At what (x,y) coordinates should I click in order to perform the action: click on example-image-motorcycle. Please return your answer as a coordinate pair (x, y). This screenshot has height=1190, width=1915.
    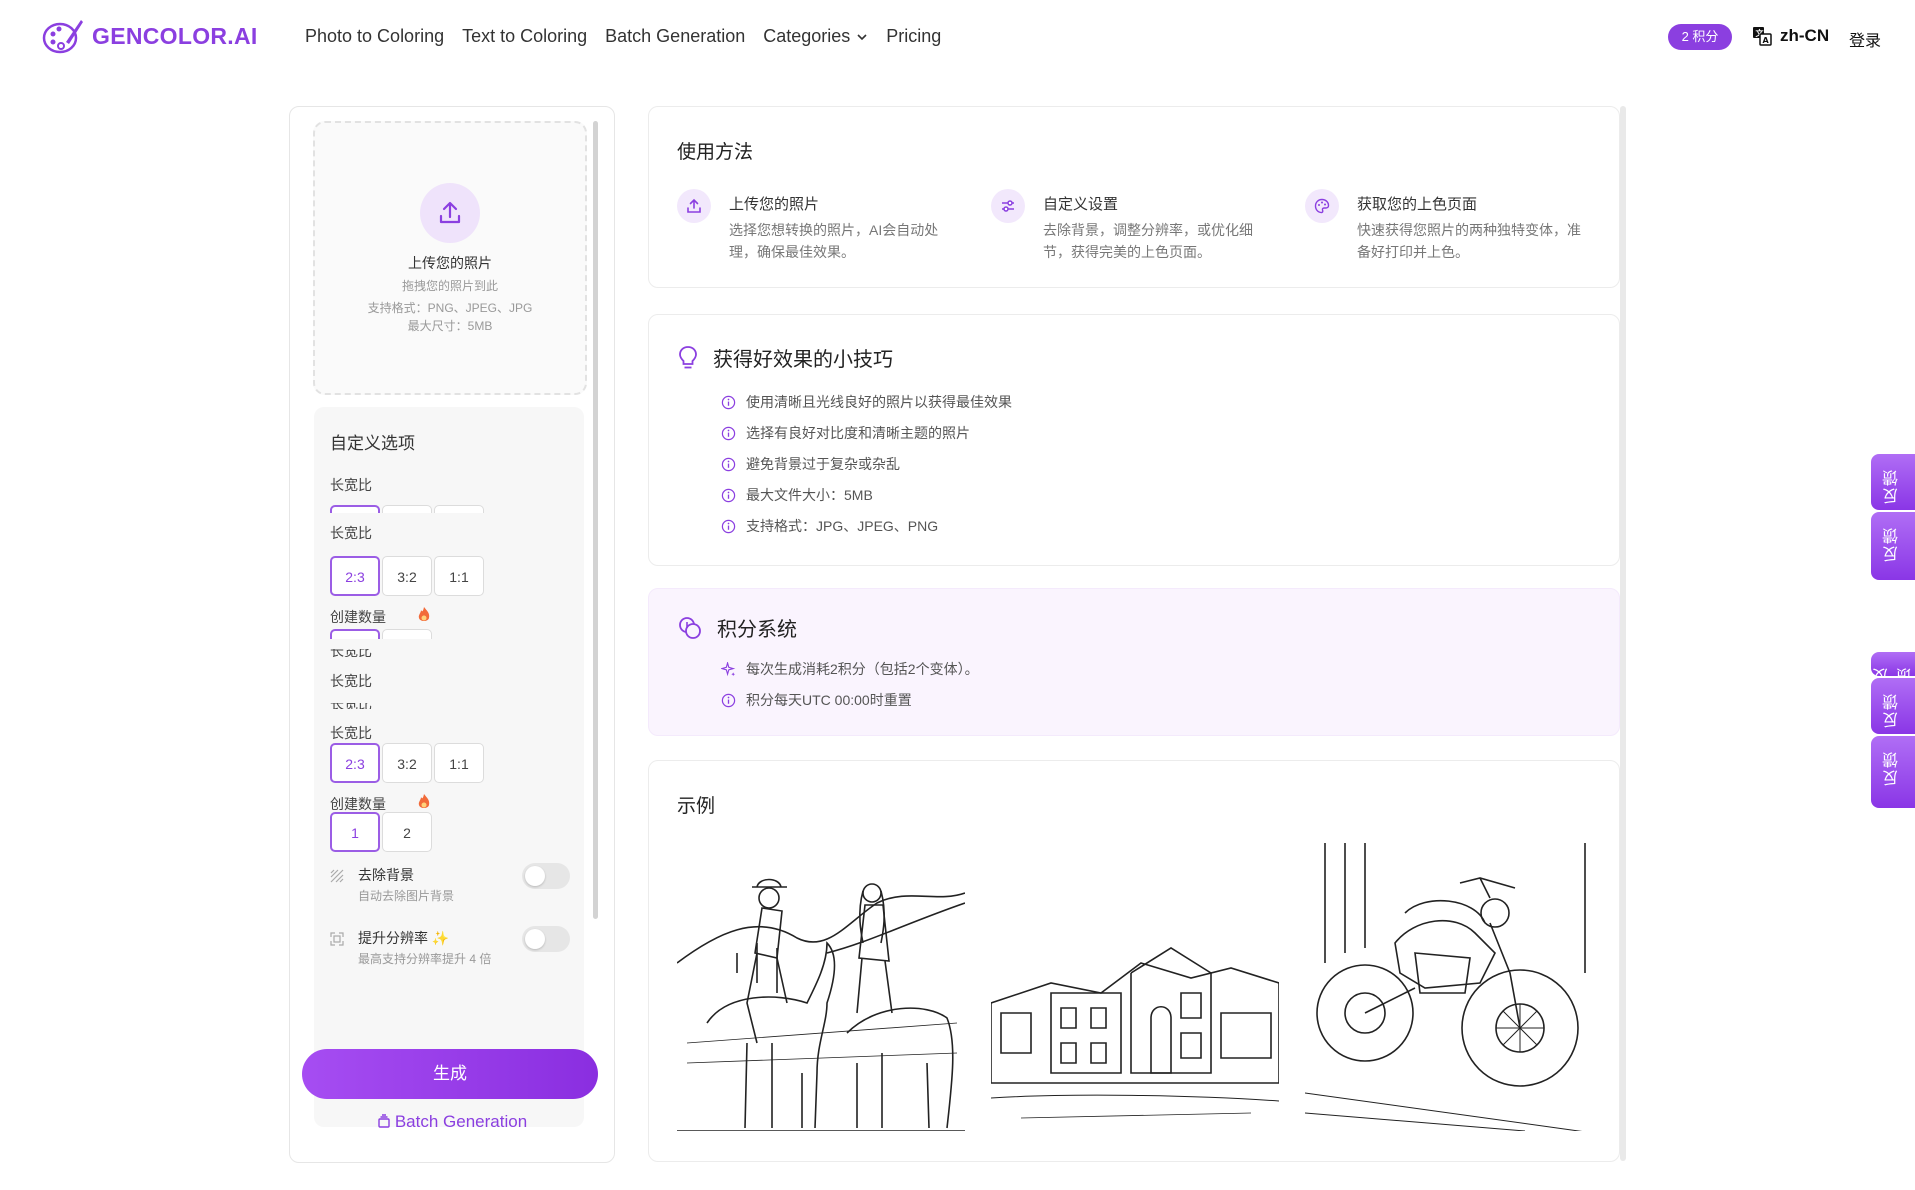
    Looking at the image, I should click on (1449, 987).